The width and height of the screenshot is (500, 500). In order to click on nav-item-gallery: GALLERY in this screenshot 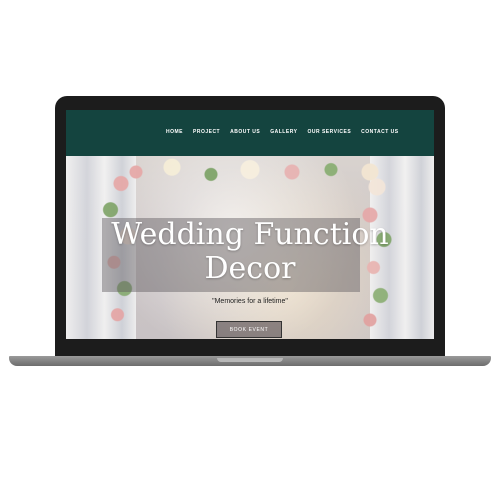, I will do `click(283, 132)`.